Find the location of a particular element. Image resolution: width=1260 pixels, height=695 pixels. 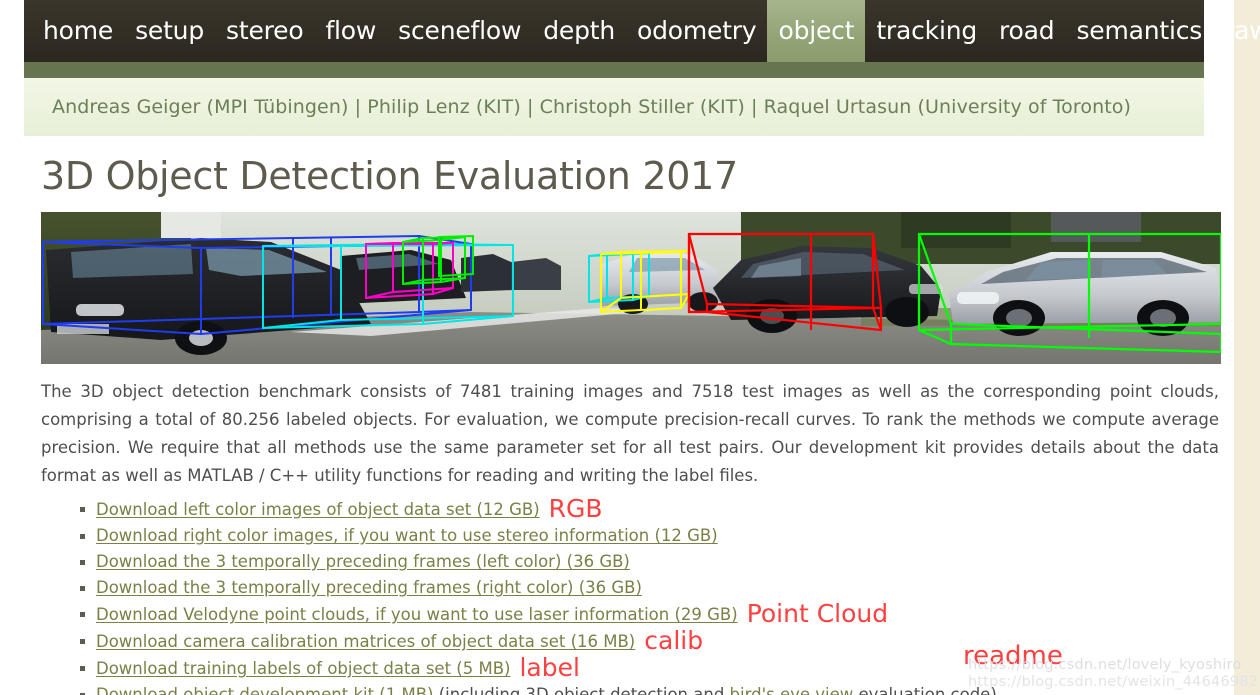

annotation-point-cloud: Point Cloud is located at coordinates (817, 613).